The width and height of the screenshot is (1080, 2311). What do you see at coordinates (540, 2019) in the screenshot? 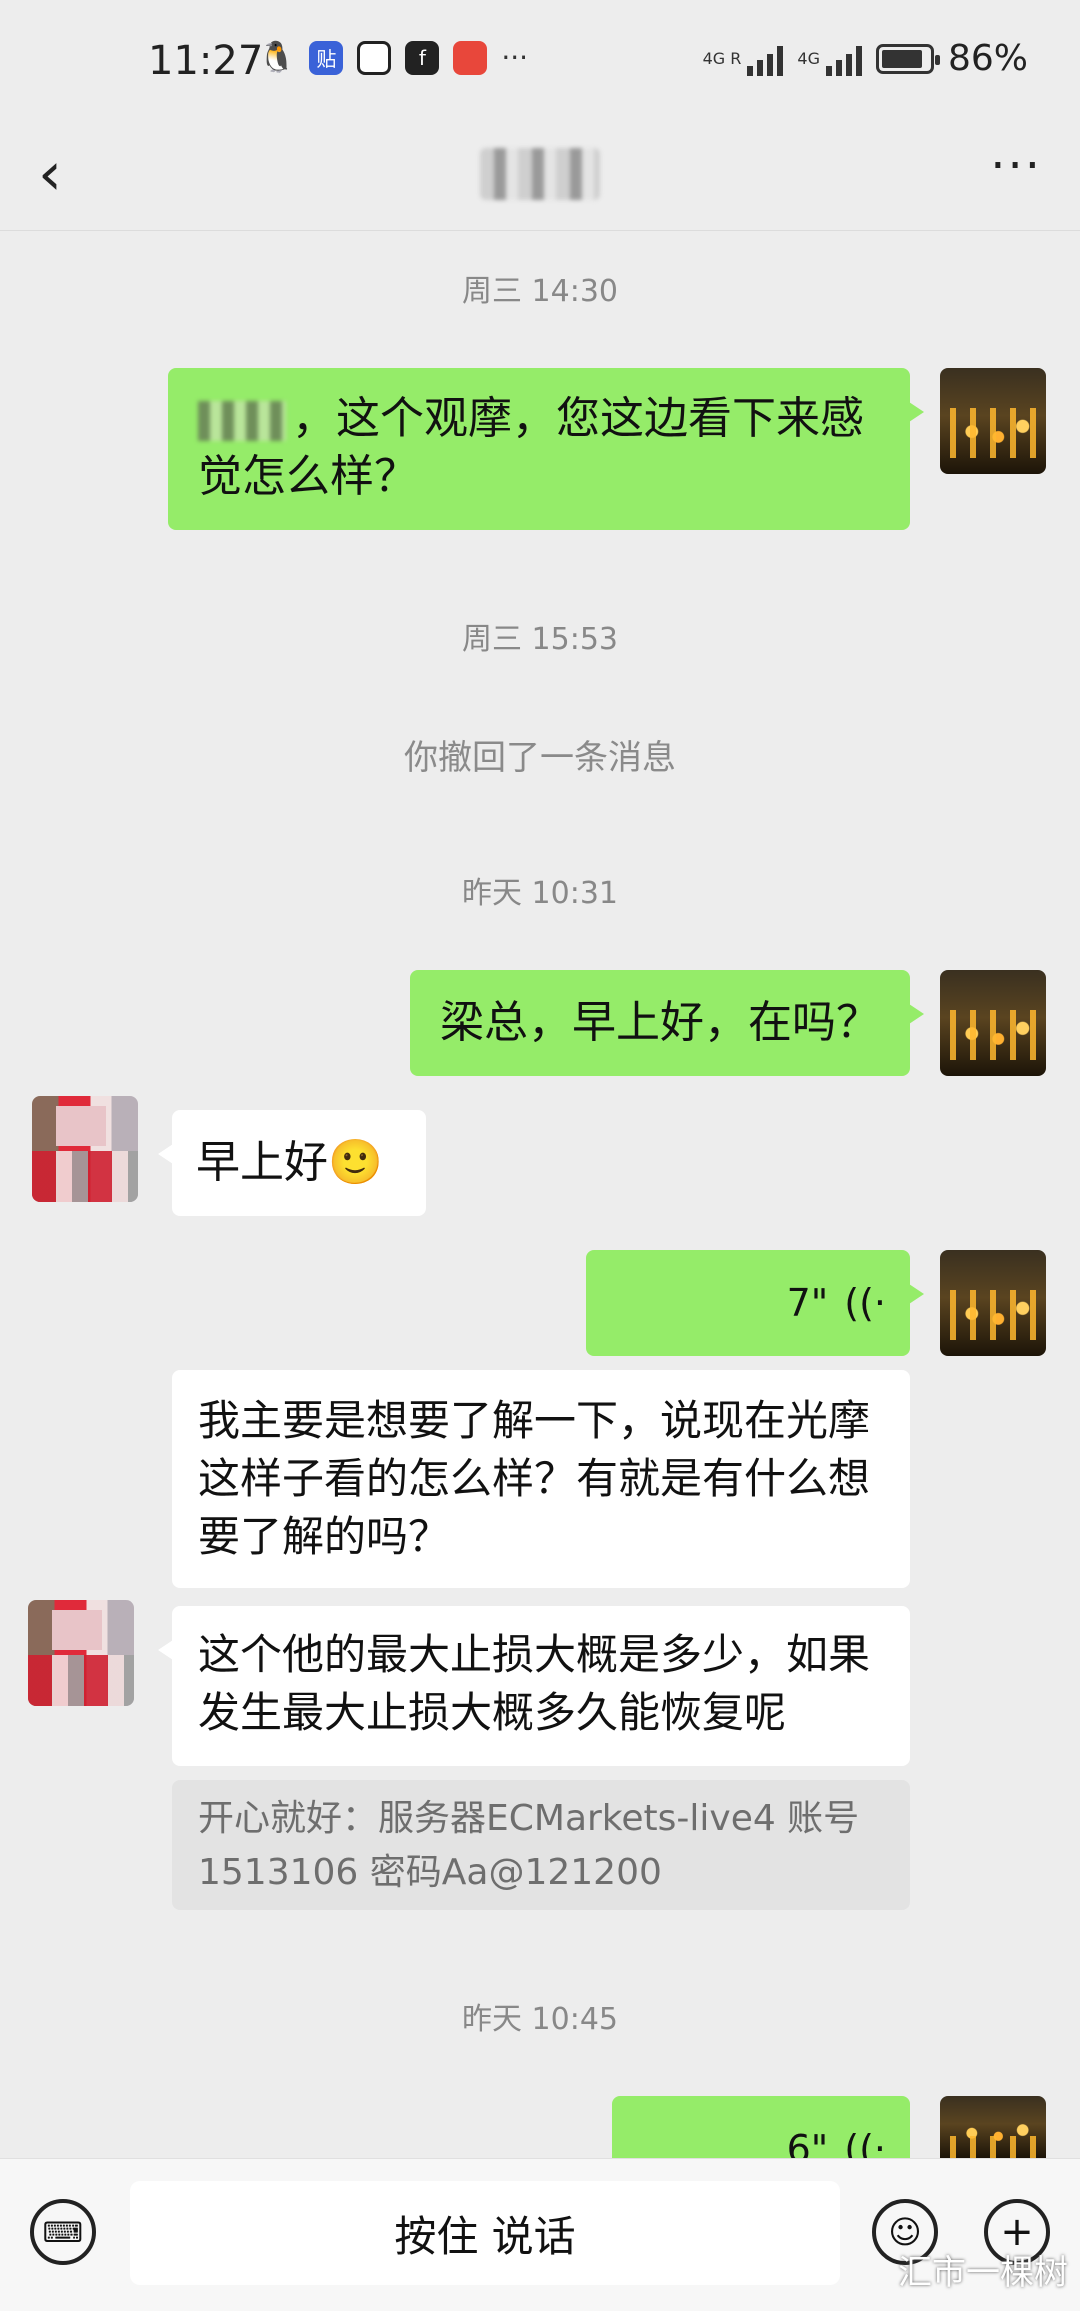
I see `timestamp: 昨天 10:45` at bounding box center [540, 2019].